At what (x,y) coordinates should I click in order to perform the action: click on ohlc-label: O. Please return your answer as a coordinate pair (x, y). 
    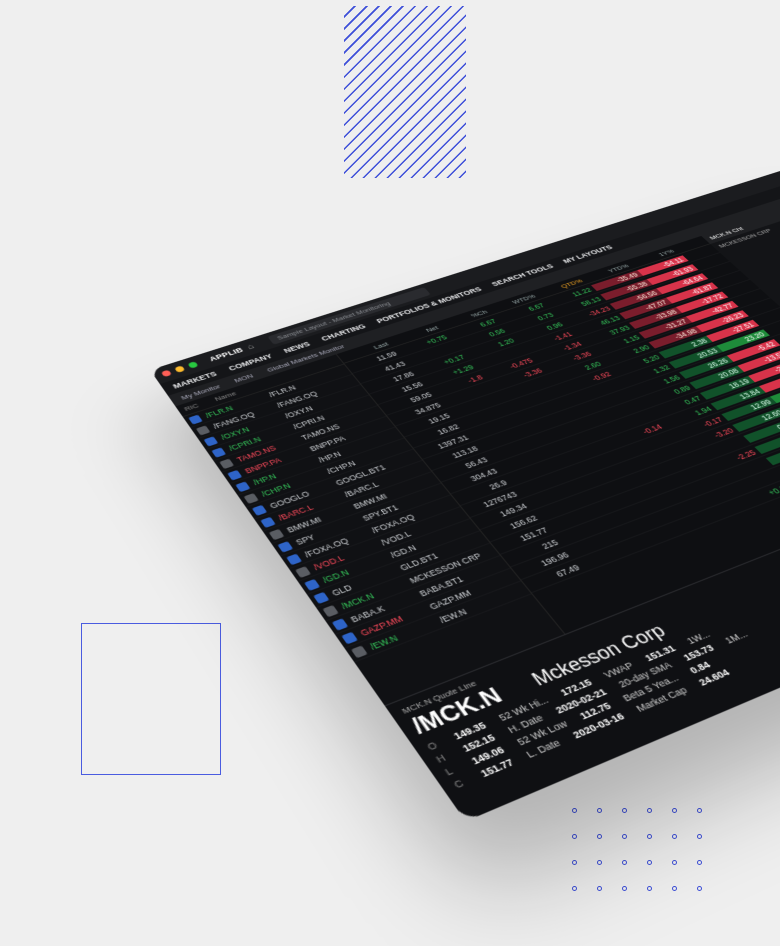
    Looking at the image, I should click on (434, 745).